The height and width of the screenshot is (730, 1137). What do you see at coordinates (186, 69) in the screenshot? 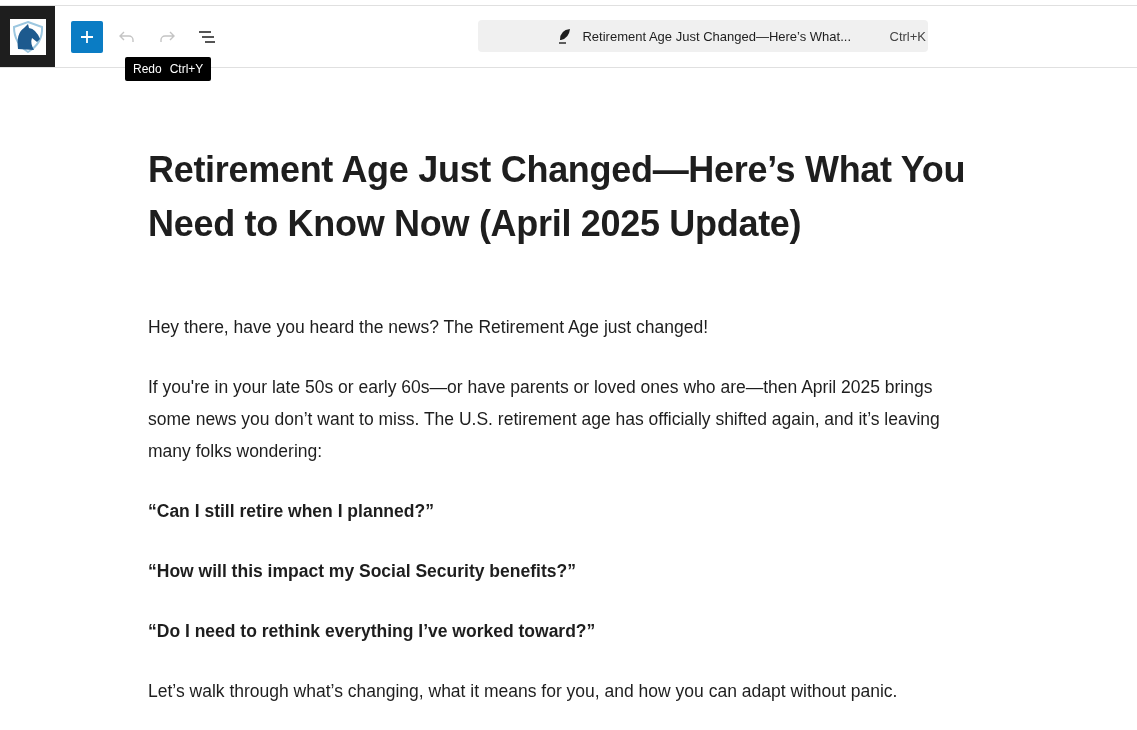
I see `tooltip-shortcut: Ctrl+Y` at bounding box center [186, 69].